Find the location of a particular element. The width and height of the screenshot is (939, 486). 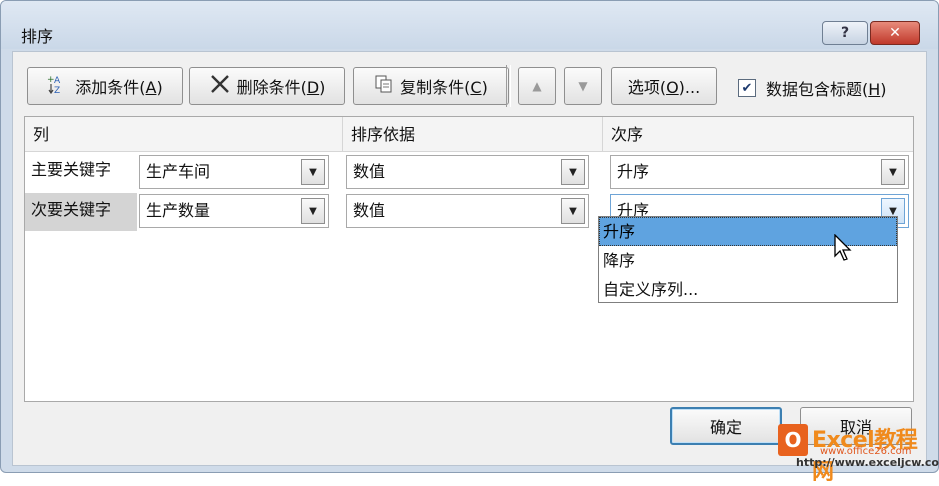

my-data-has-headers: ✔ 数据包含标题(H) is located at coordinates (812, 88).